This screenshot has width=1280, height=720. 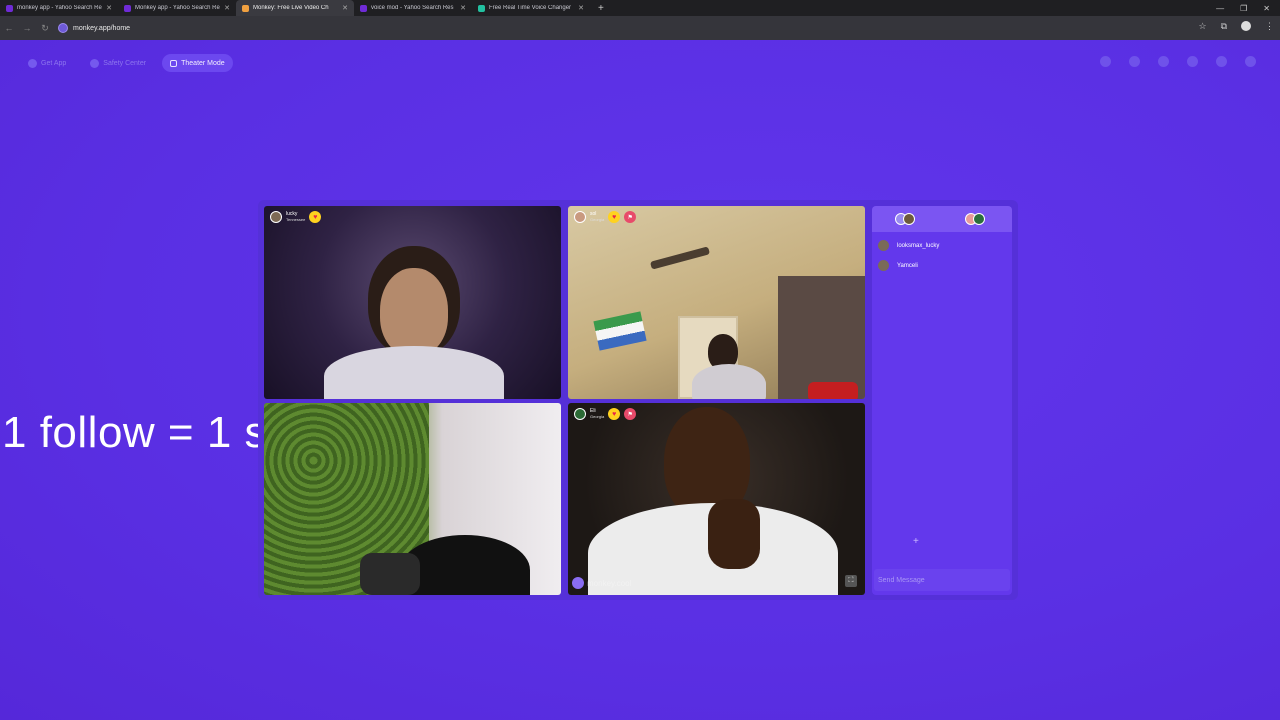 What do you see at coordinates (620, 331) in the screenshot?
I see `wall-flag` at bounding box center [620, 331].